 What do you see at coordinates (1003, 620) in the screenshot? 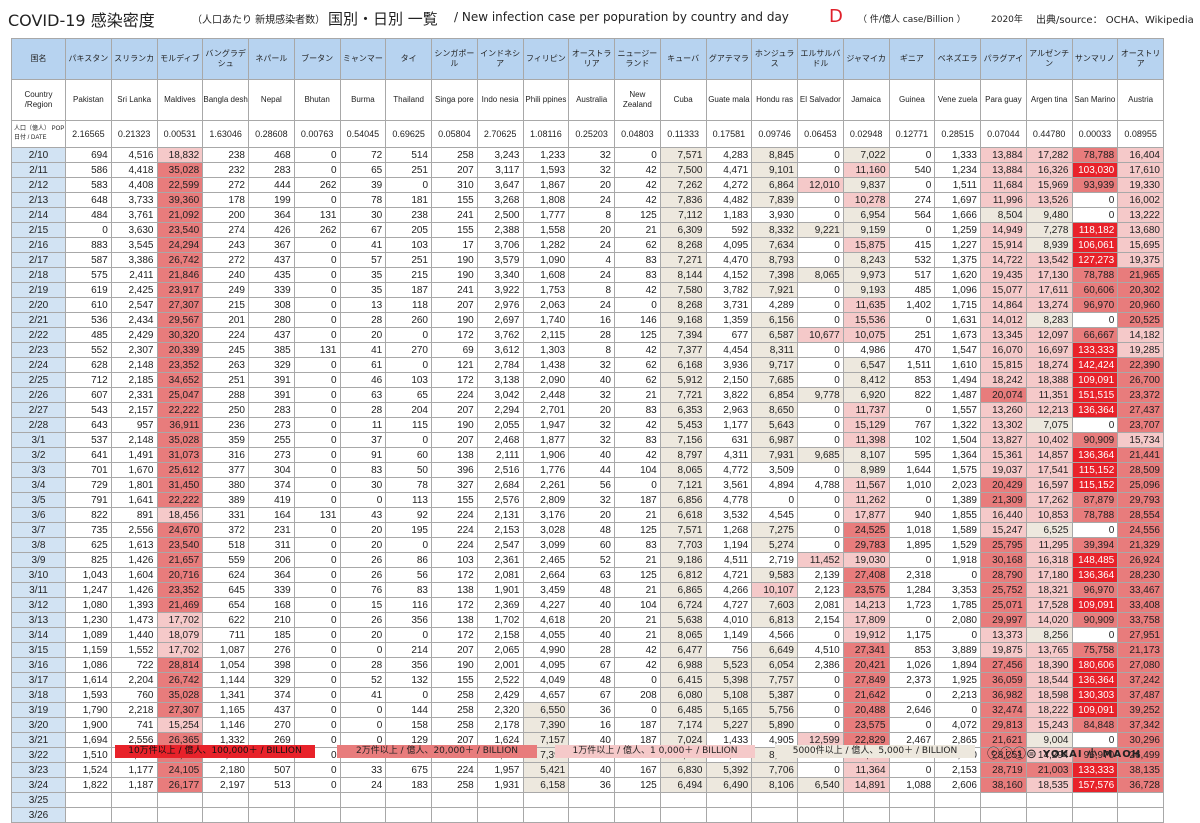
I see `value-cell: 29,997` at bounding box center [1003, 620].